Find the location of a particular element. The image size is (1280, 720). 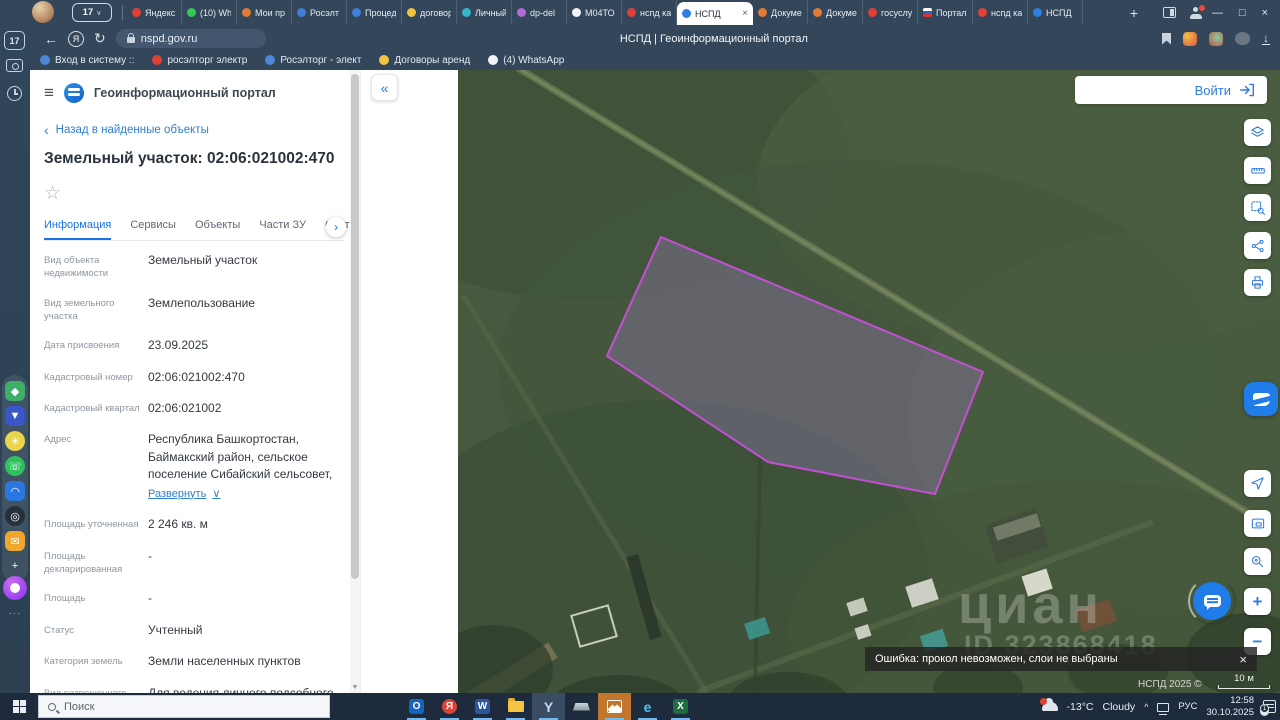

sidebar-more-icon: ··· is located at coordinates (15, 613).